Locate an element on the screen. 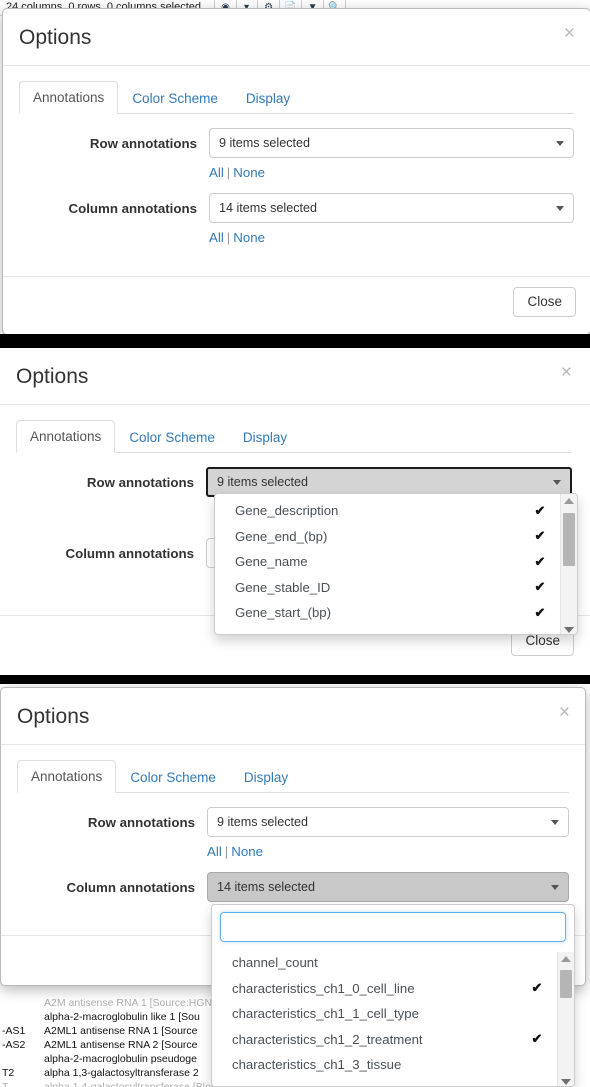 This screenshot has width=590, height=1087. dropdown-option: characteristics_ch1_1_cell_type ✔ is located at coordinates (393, 1014).